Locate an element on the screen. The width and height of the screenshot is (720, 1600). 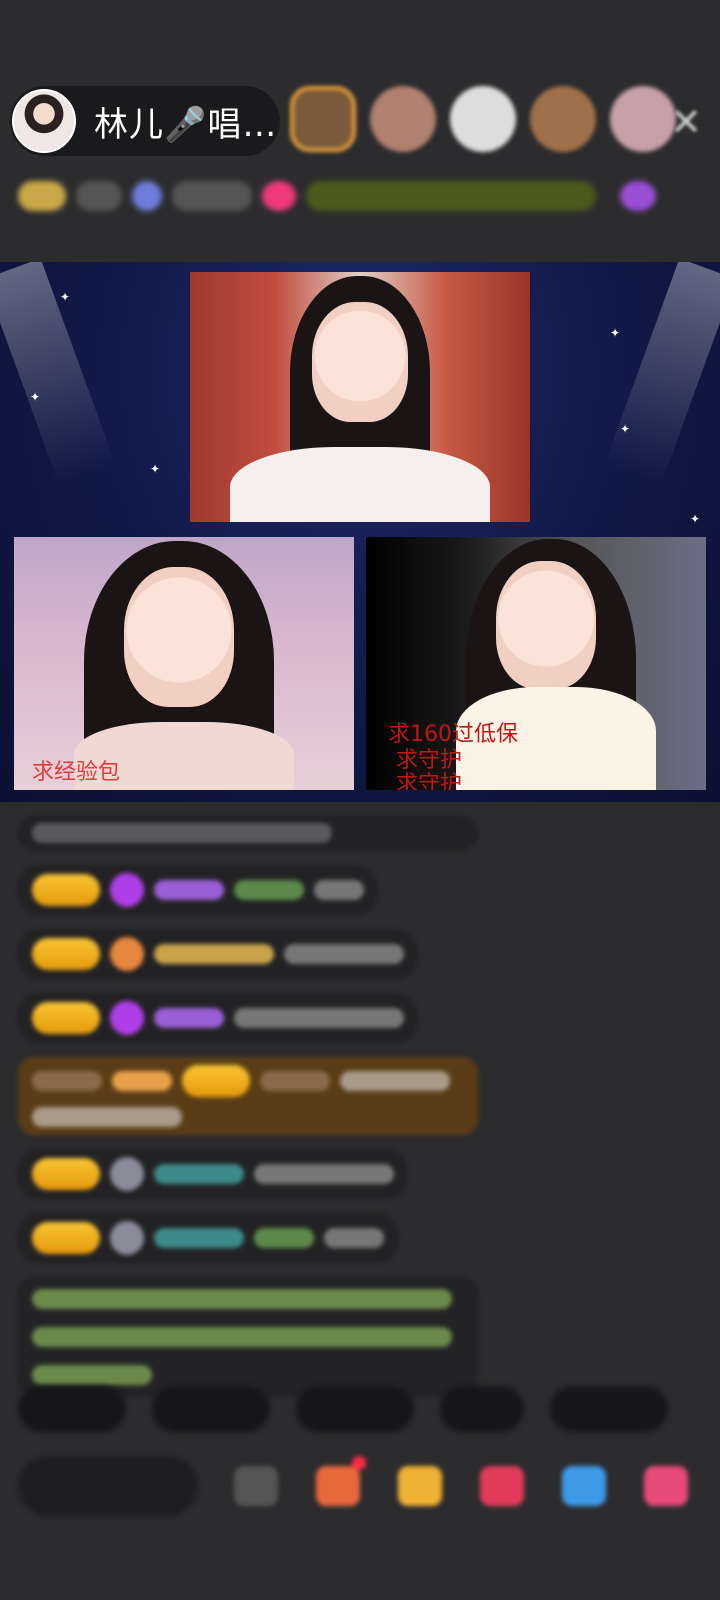
close-icon: ✕ is located at coordinates (686, 122).